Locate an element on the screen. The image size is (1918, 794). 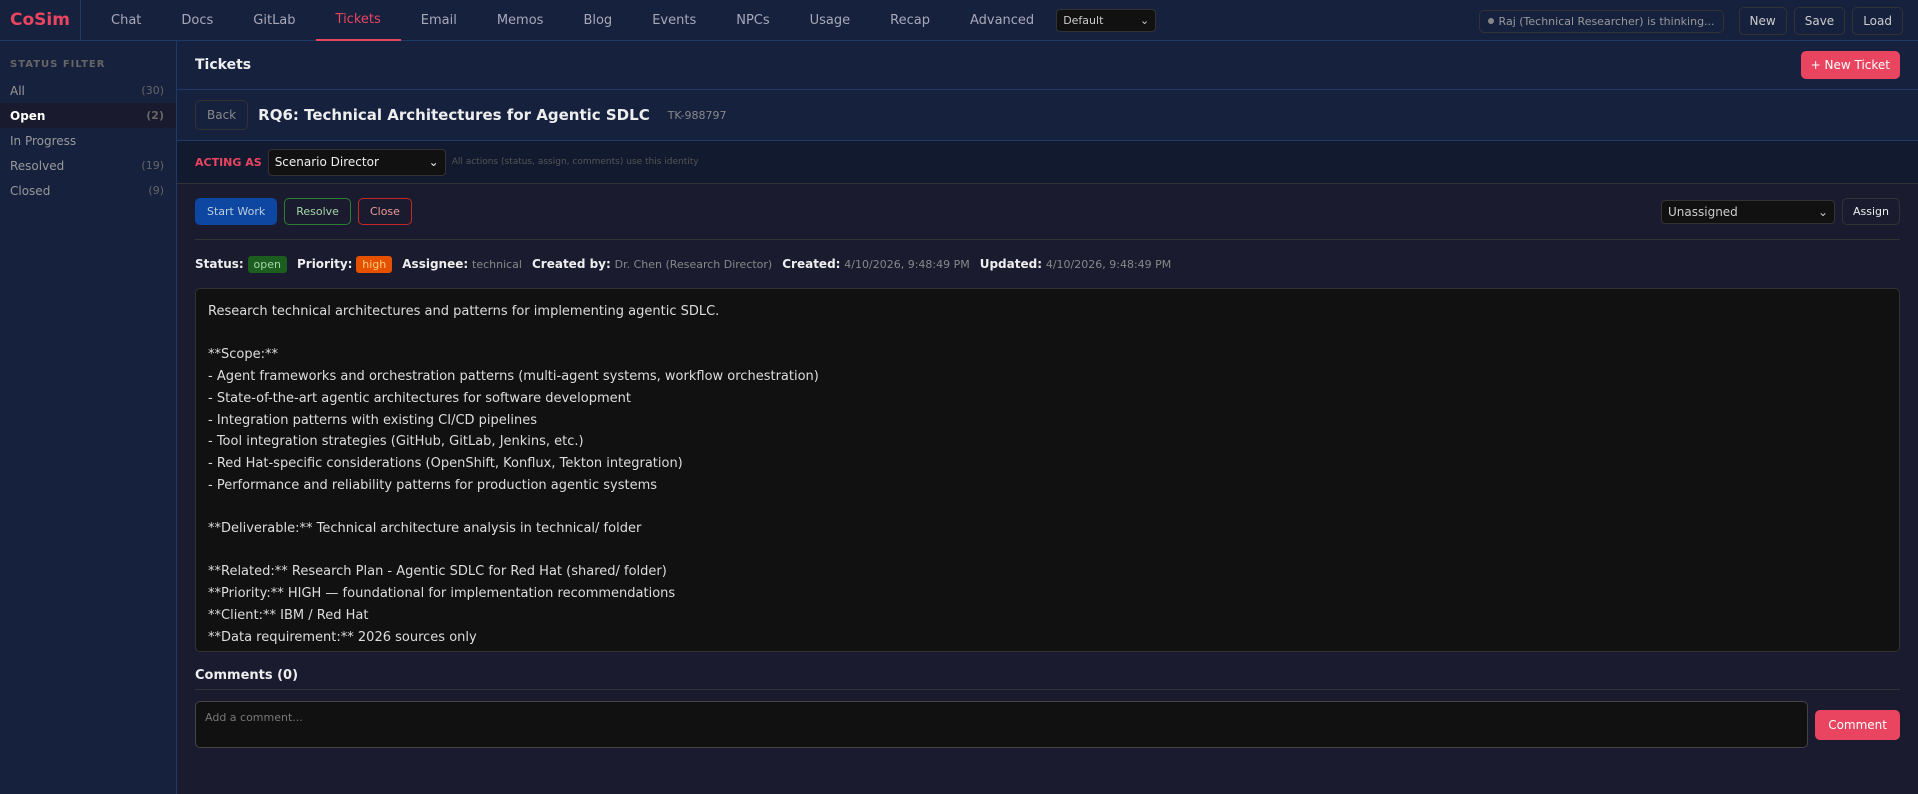
scenario-select: Default ⌄ is located at coordinates (1106, 20).